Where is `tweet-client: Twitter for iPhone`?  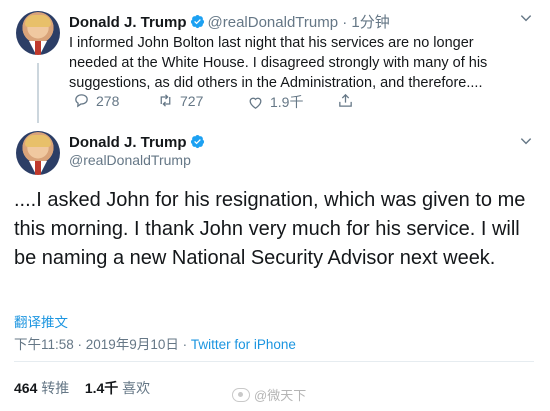 tweet-client: Twitter for iPhone is located at coordinates (243, 344).